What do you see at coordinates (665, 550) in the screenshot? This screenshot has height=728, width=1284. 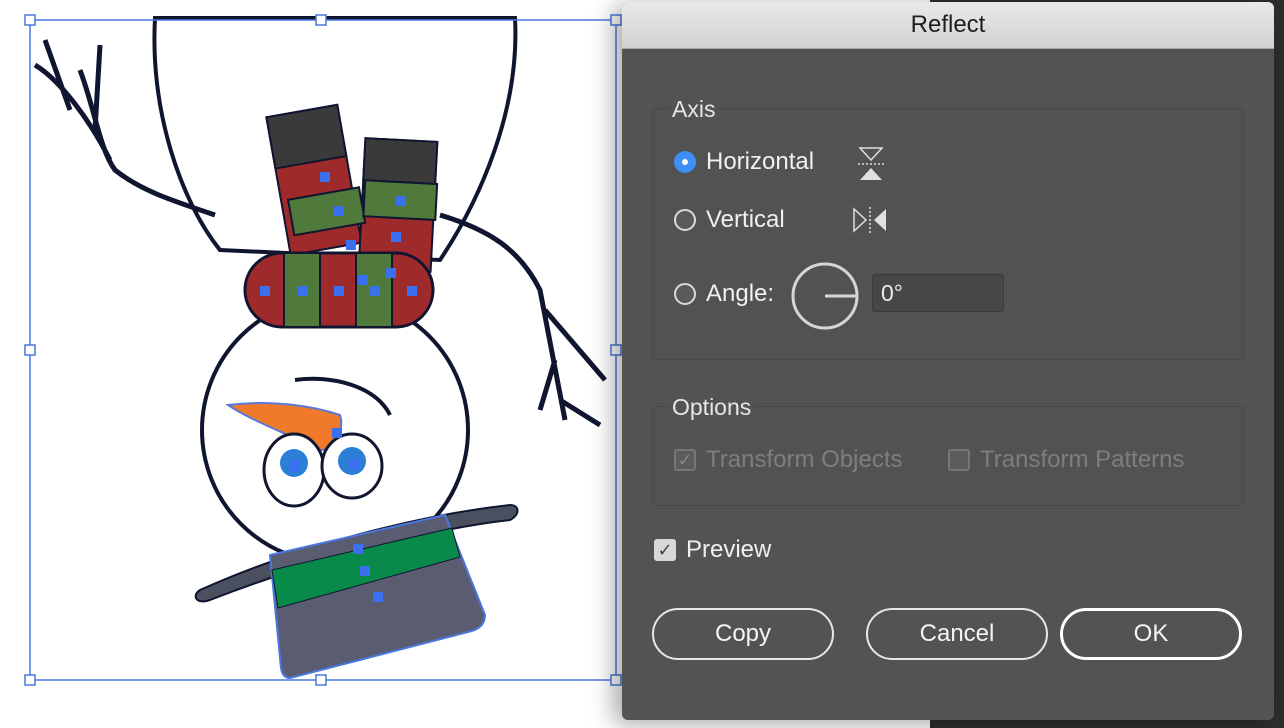 I see `preview-checkbox: ✓` at bounding box center [665, 550].